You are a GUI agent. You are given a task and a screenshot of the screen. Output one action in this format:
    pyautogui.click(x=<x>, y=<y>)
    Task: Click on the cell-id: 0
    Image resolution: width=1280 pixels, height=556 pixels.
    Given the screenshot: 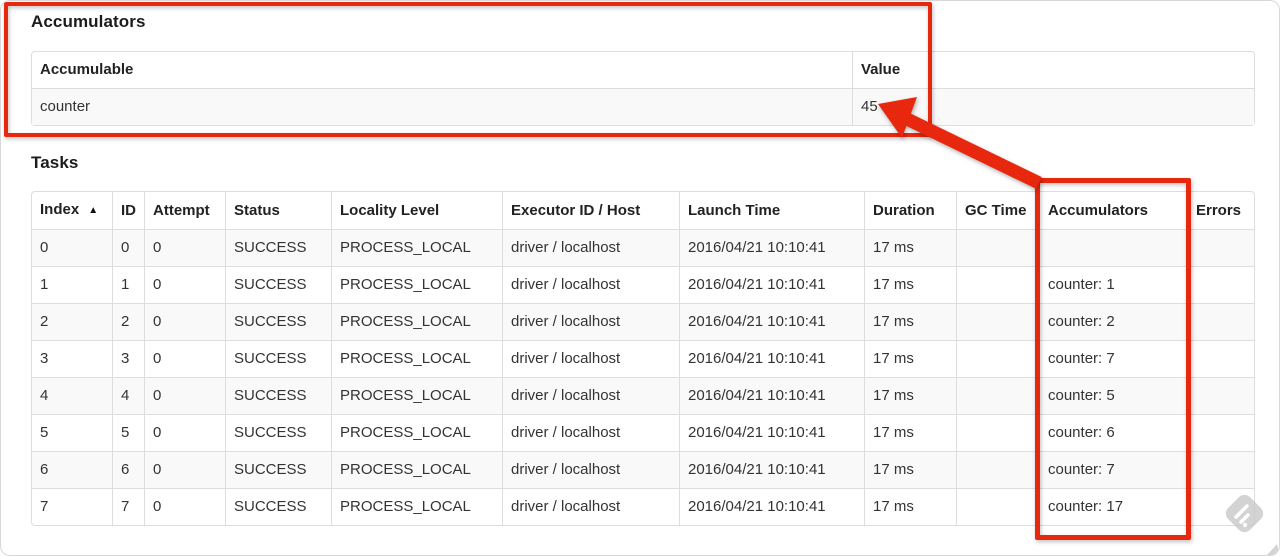 What is the action you would take?
    pyautogui.click(x=128, y=247)
    